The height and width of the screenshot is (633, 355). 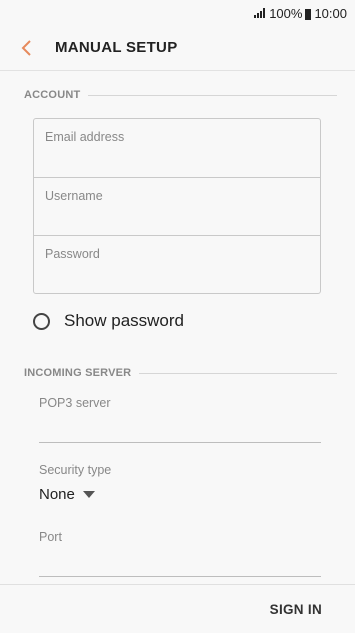 I want to click on battery-percent: 100%, so click(x=286, y=13).